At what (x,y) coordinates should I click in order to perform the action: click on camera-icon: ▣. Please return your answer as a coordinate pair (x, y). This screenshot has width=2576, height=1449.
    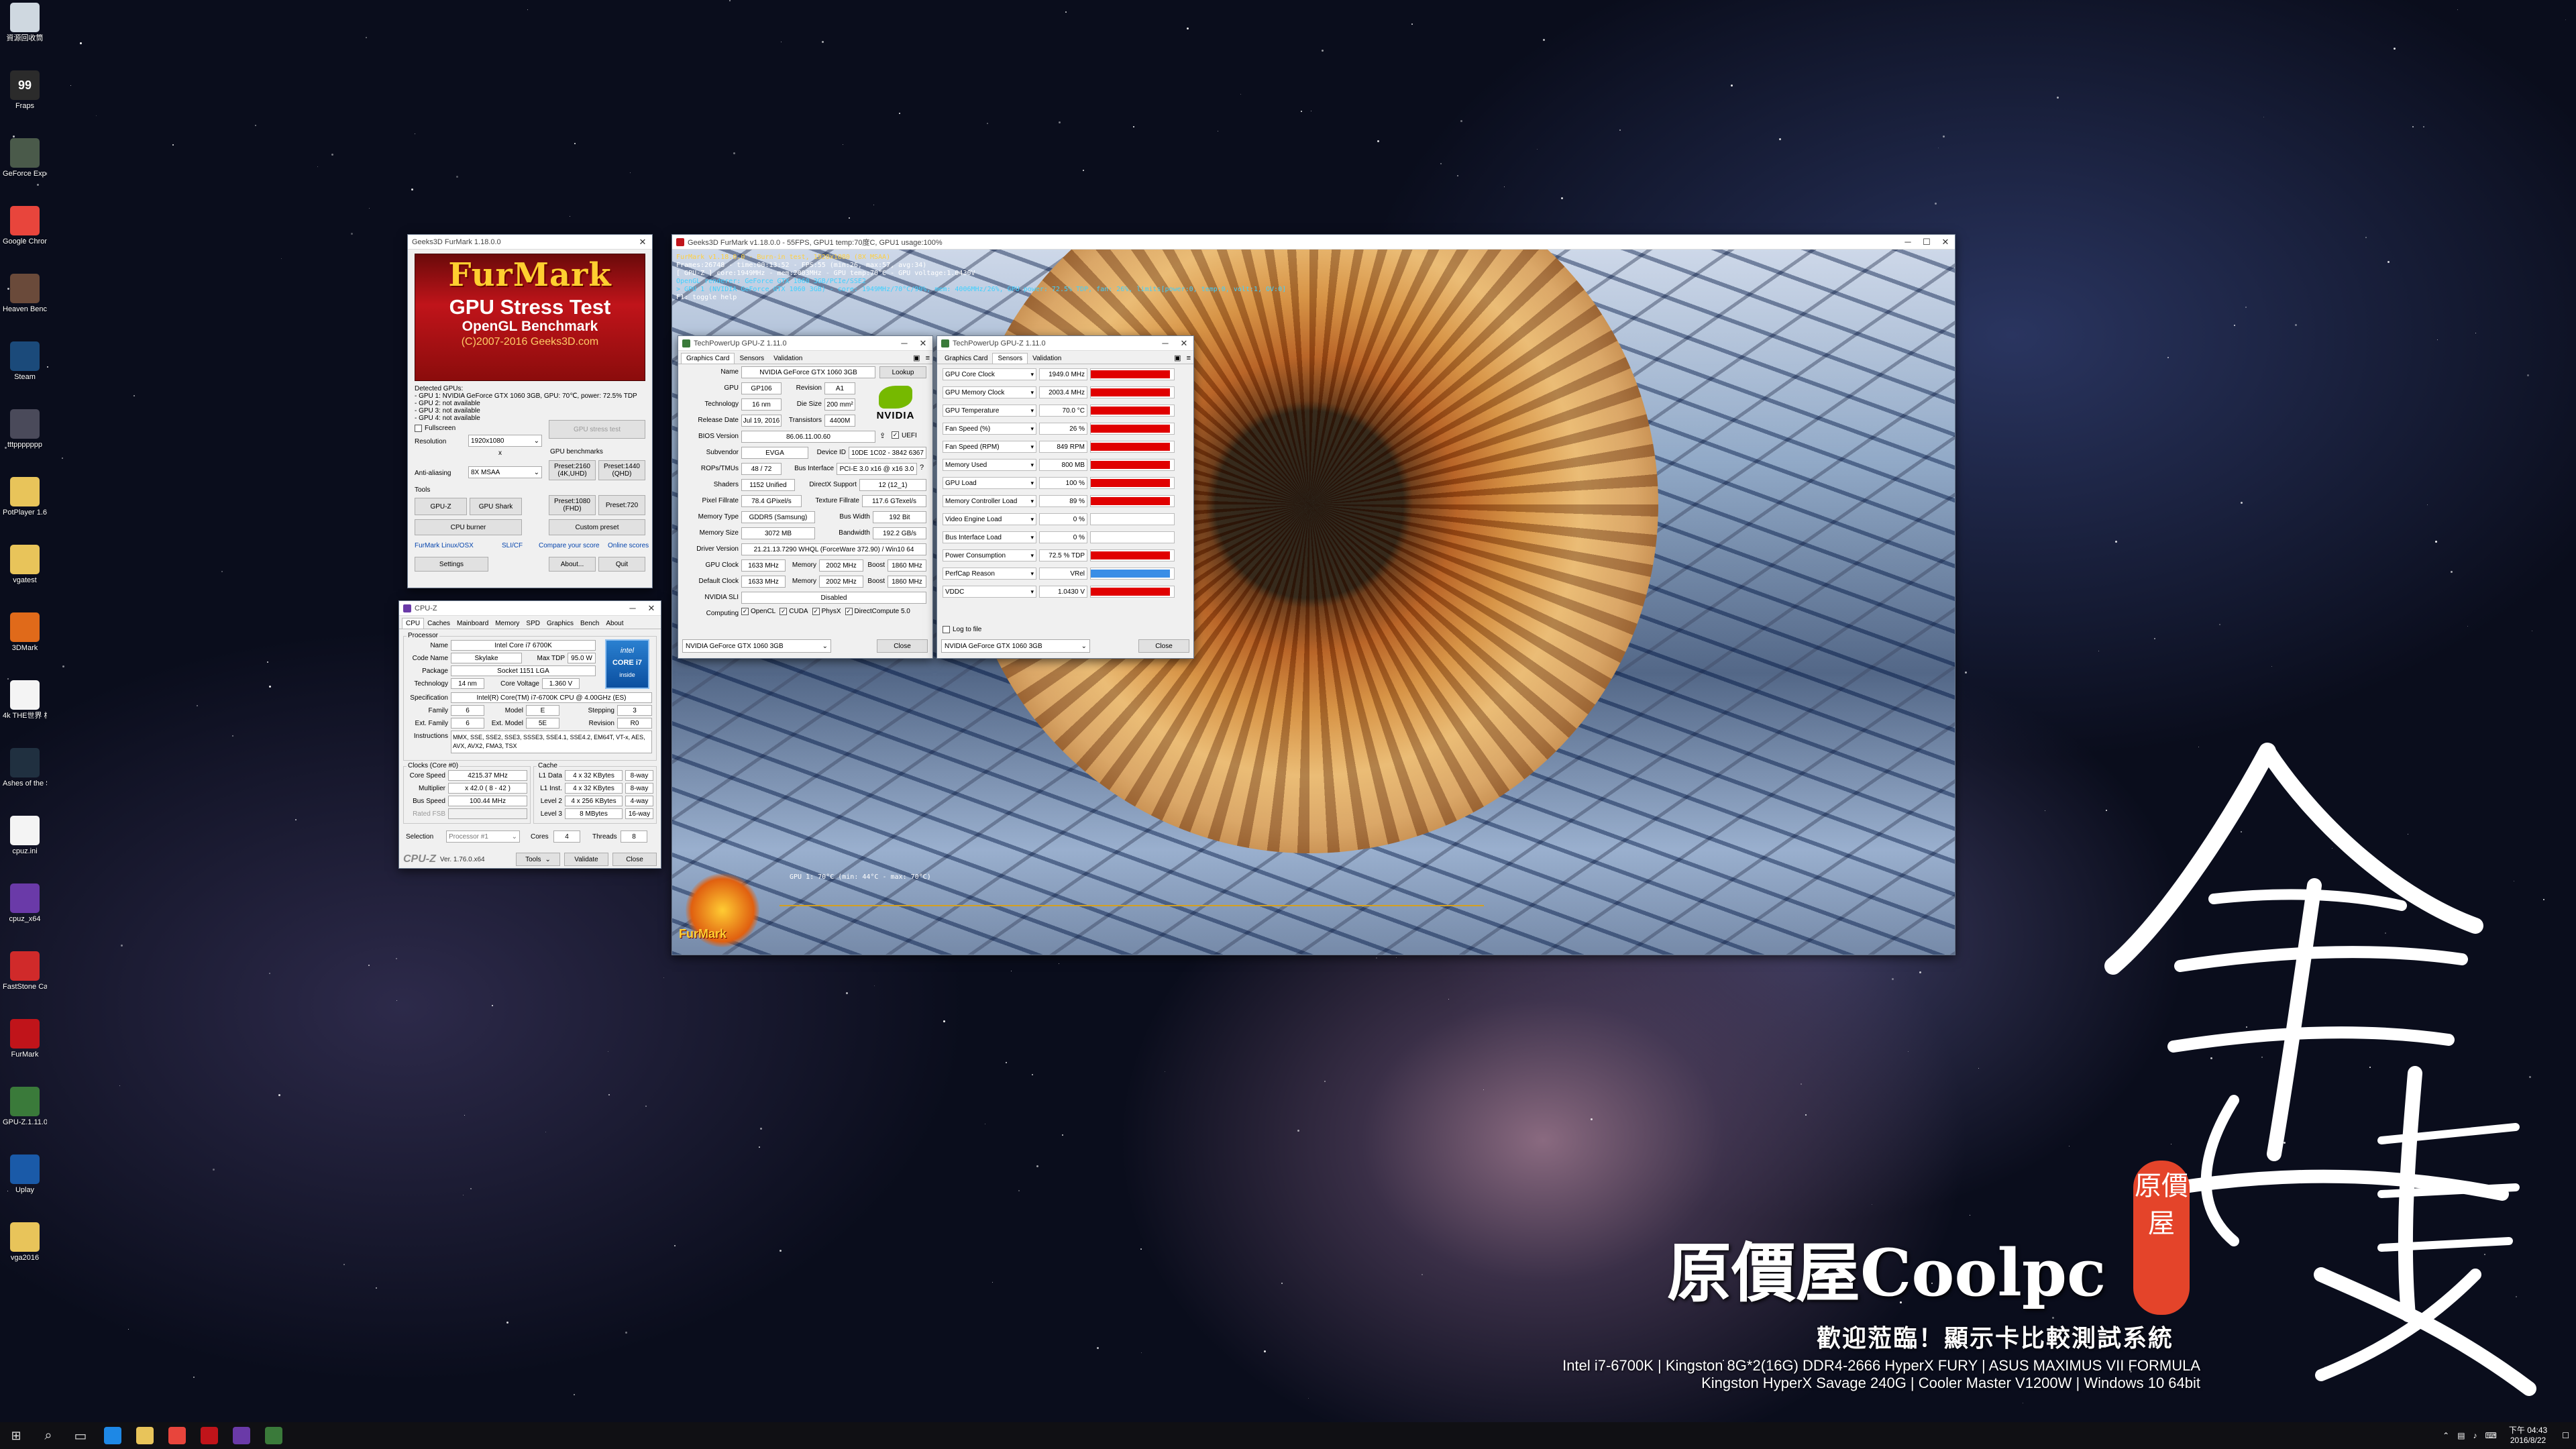
    Looking at the image, I should click on (916, 359).